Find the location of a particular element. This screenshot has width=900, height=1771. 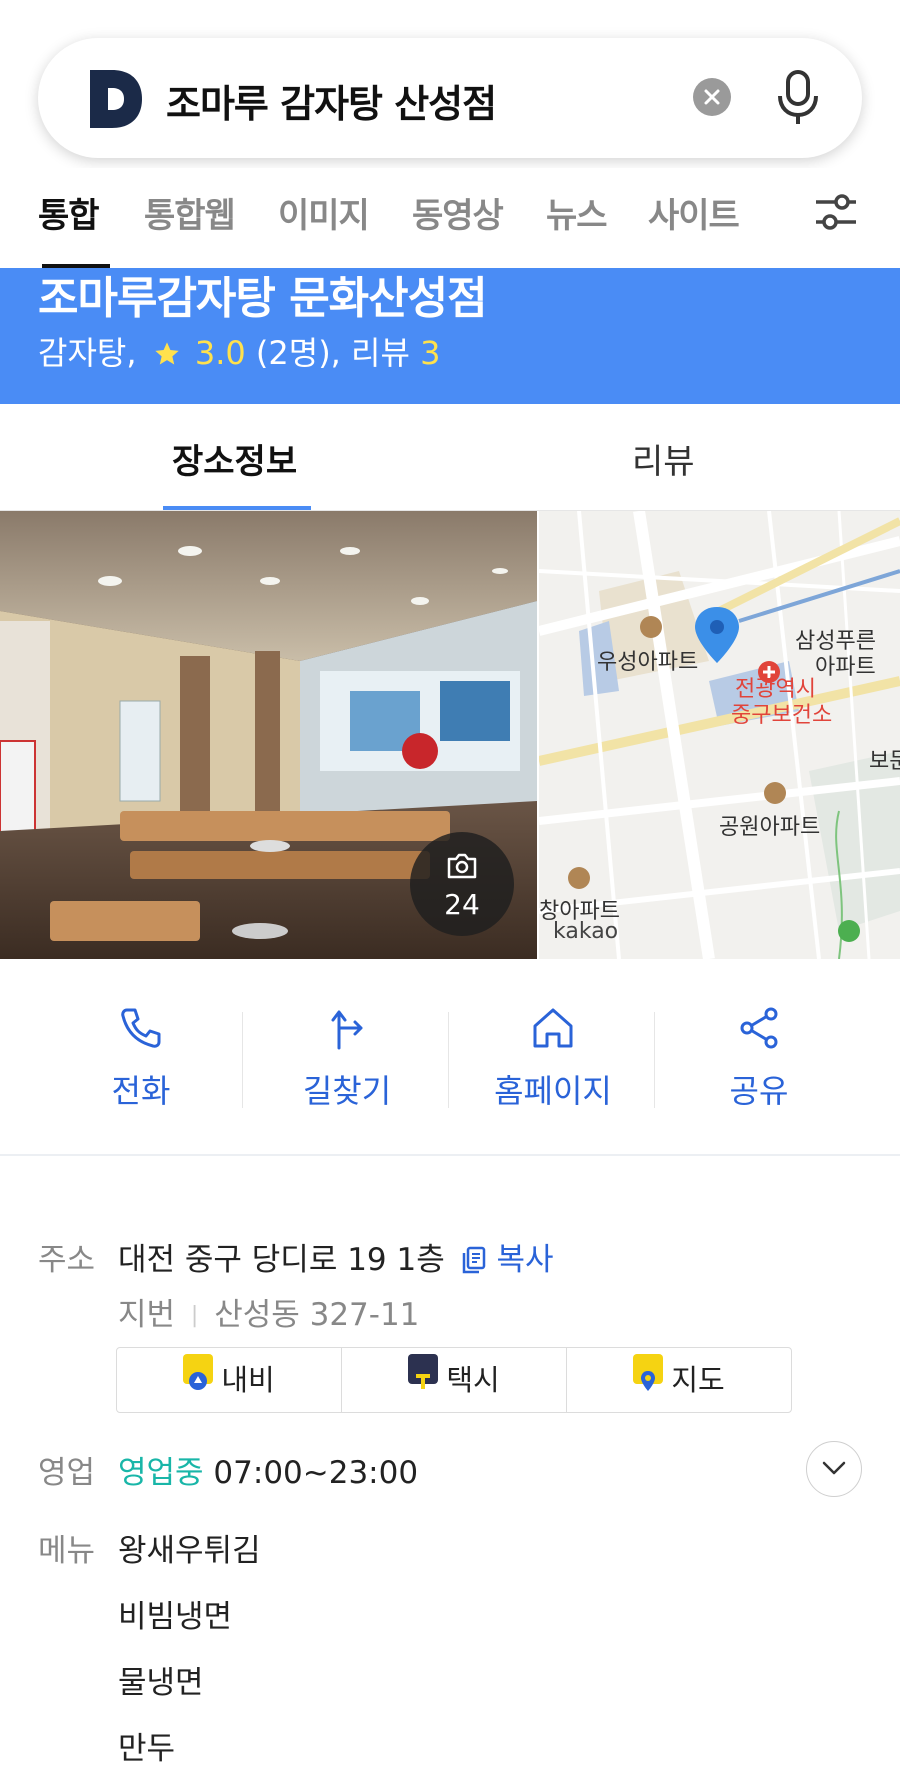

menu-label: 메뉴 is located at coordinates (67, 1551).